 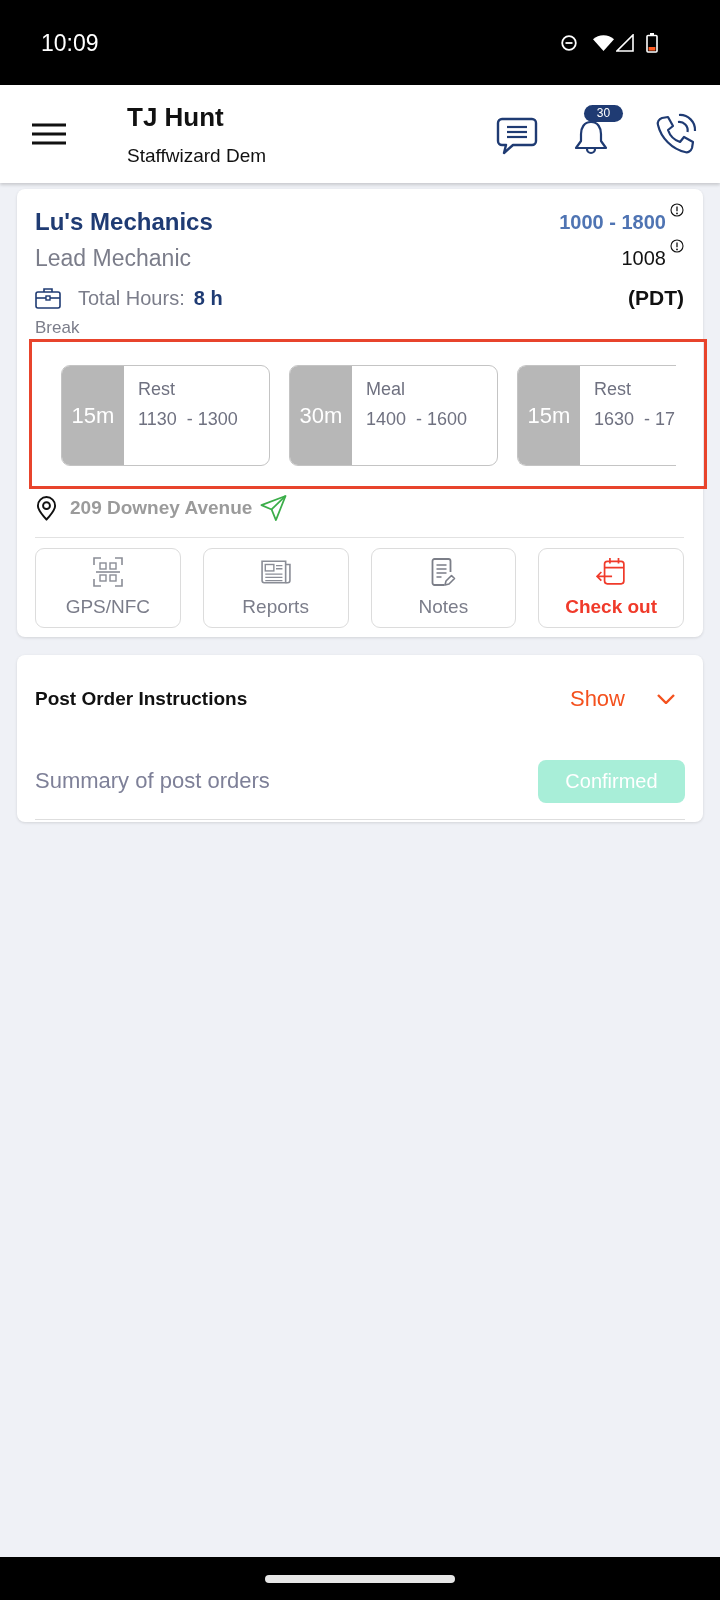 What do you see at coordinates (107, 572) in the screenshot?
I see `qr-scan-icon` at bounding box center [107, 572].